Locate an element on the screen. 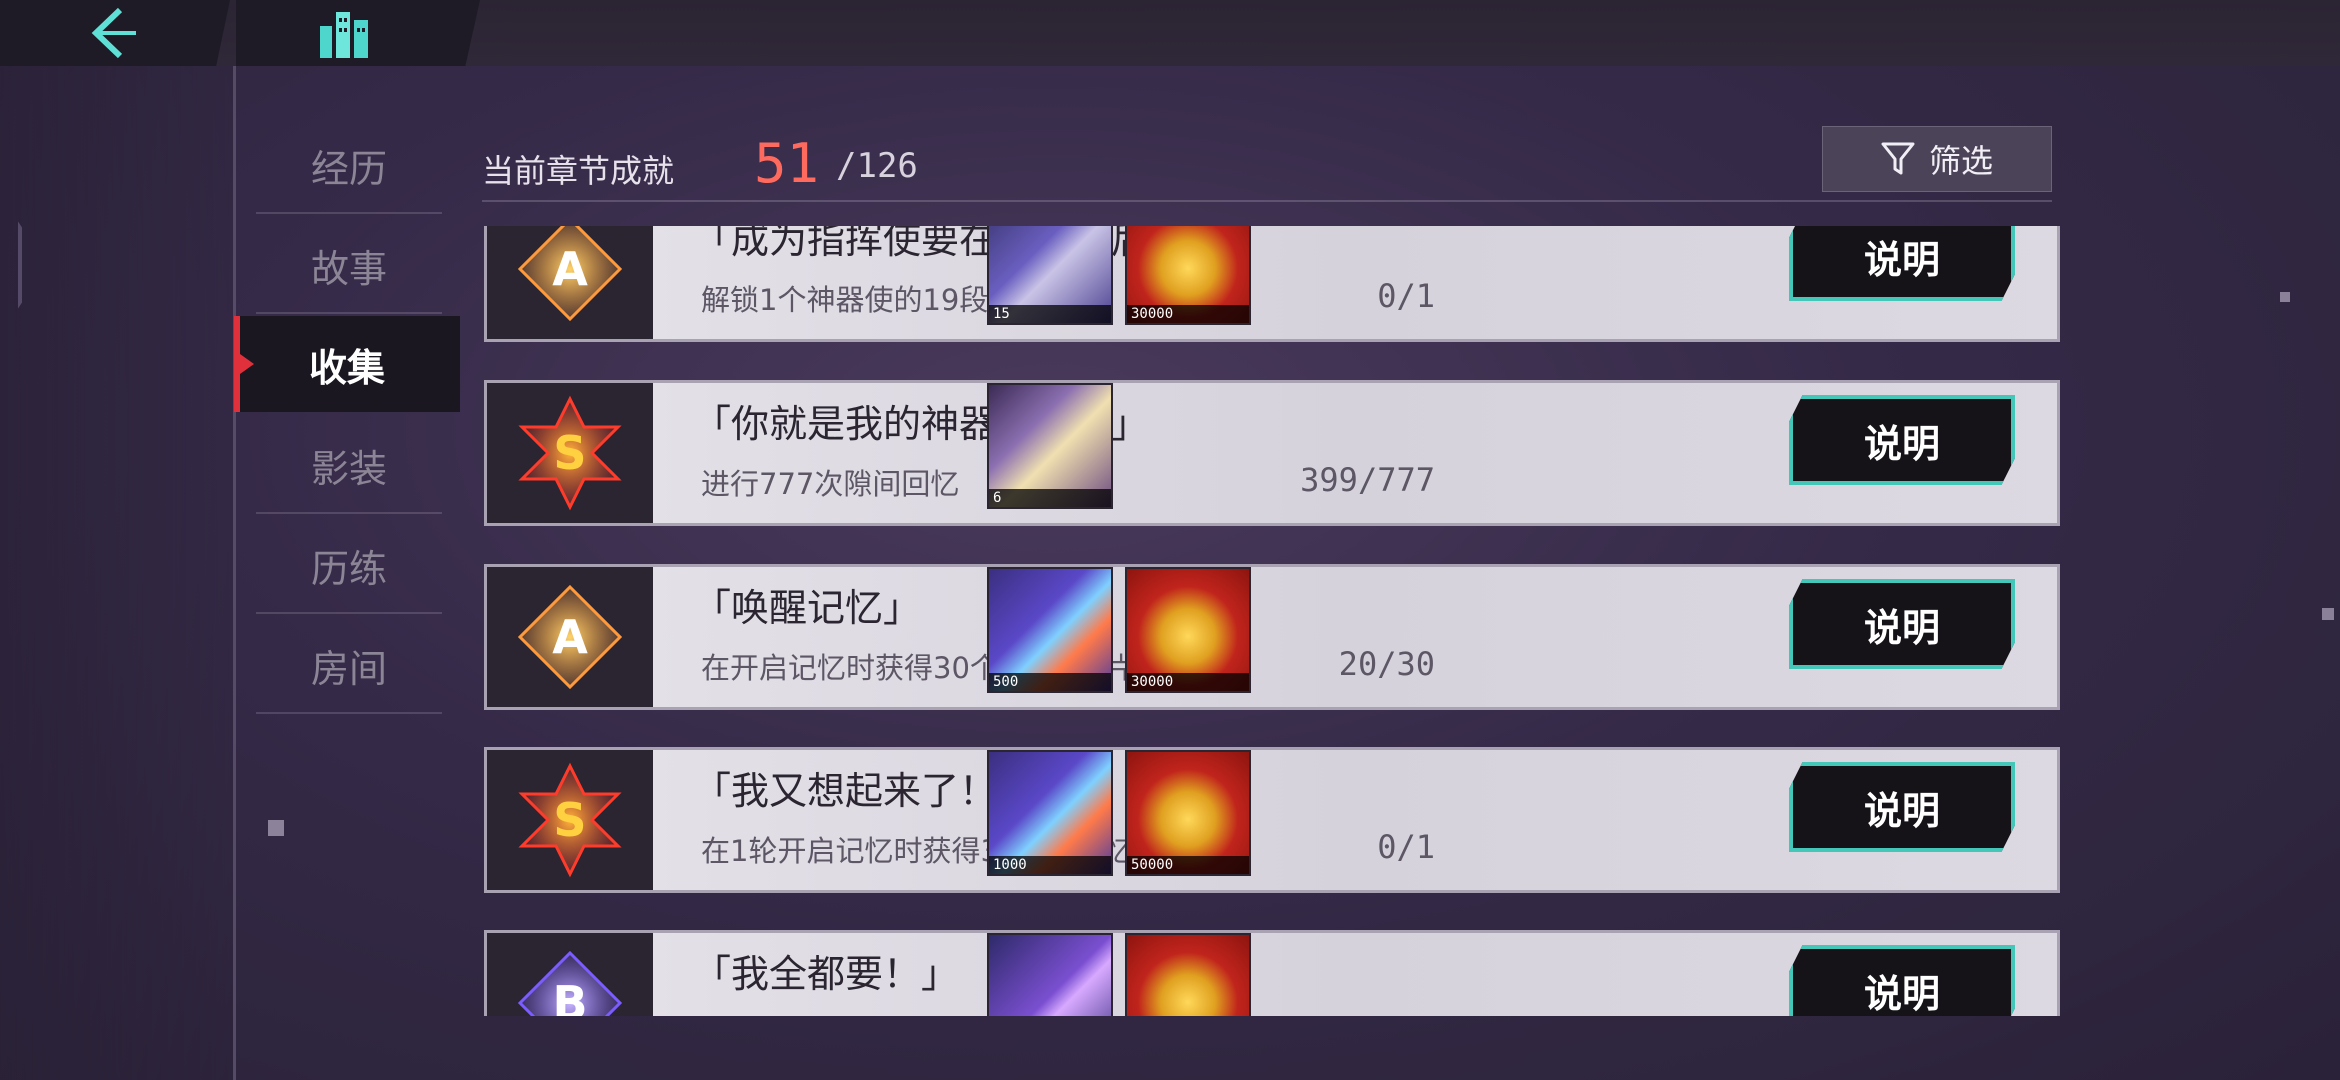 This screenshot has height=1080, width=2340. rank-letter: B is located at coordinates (570, 996).